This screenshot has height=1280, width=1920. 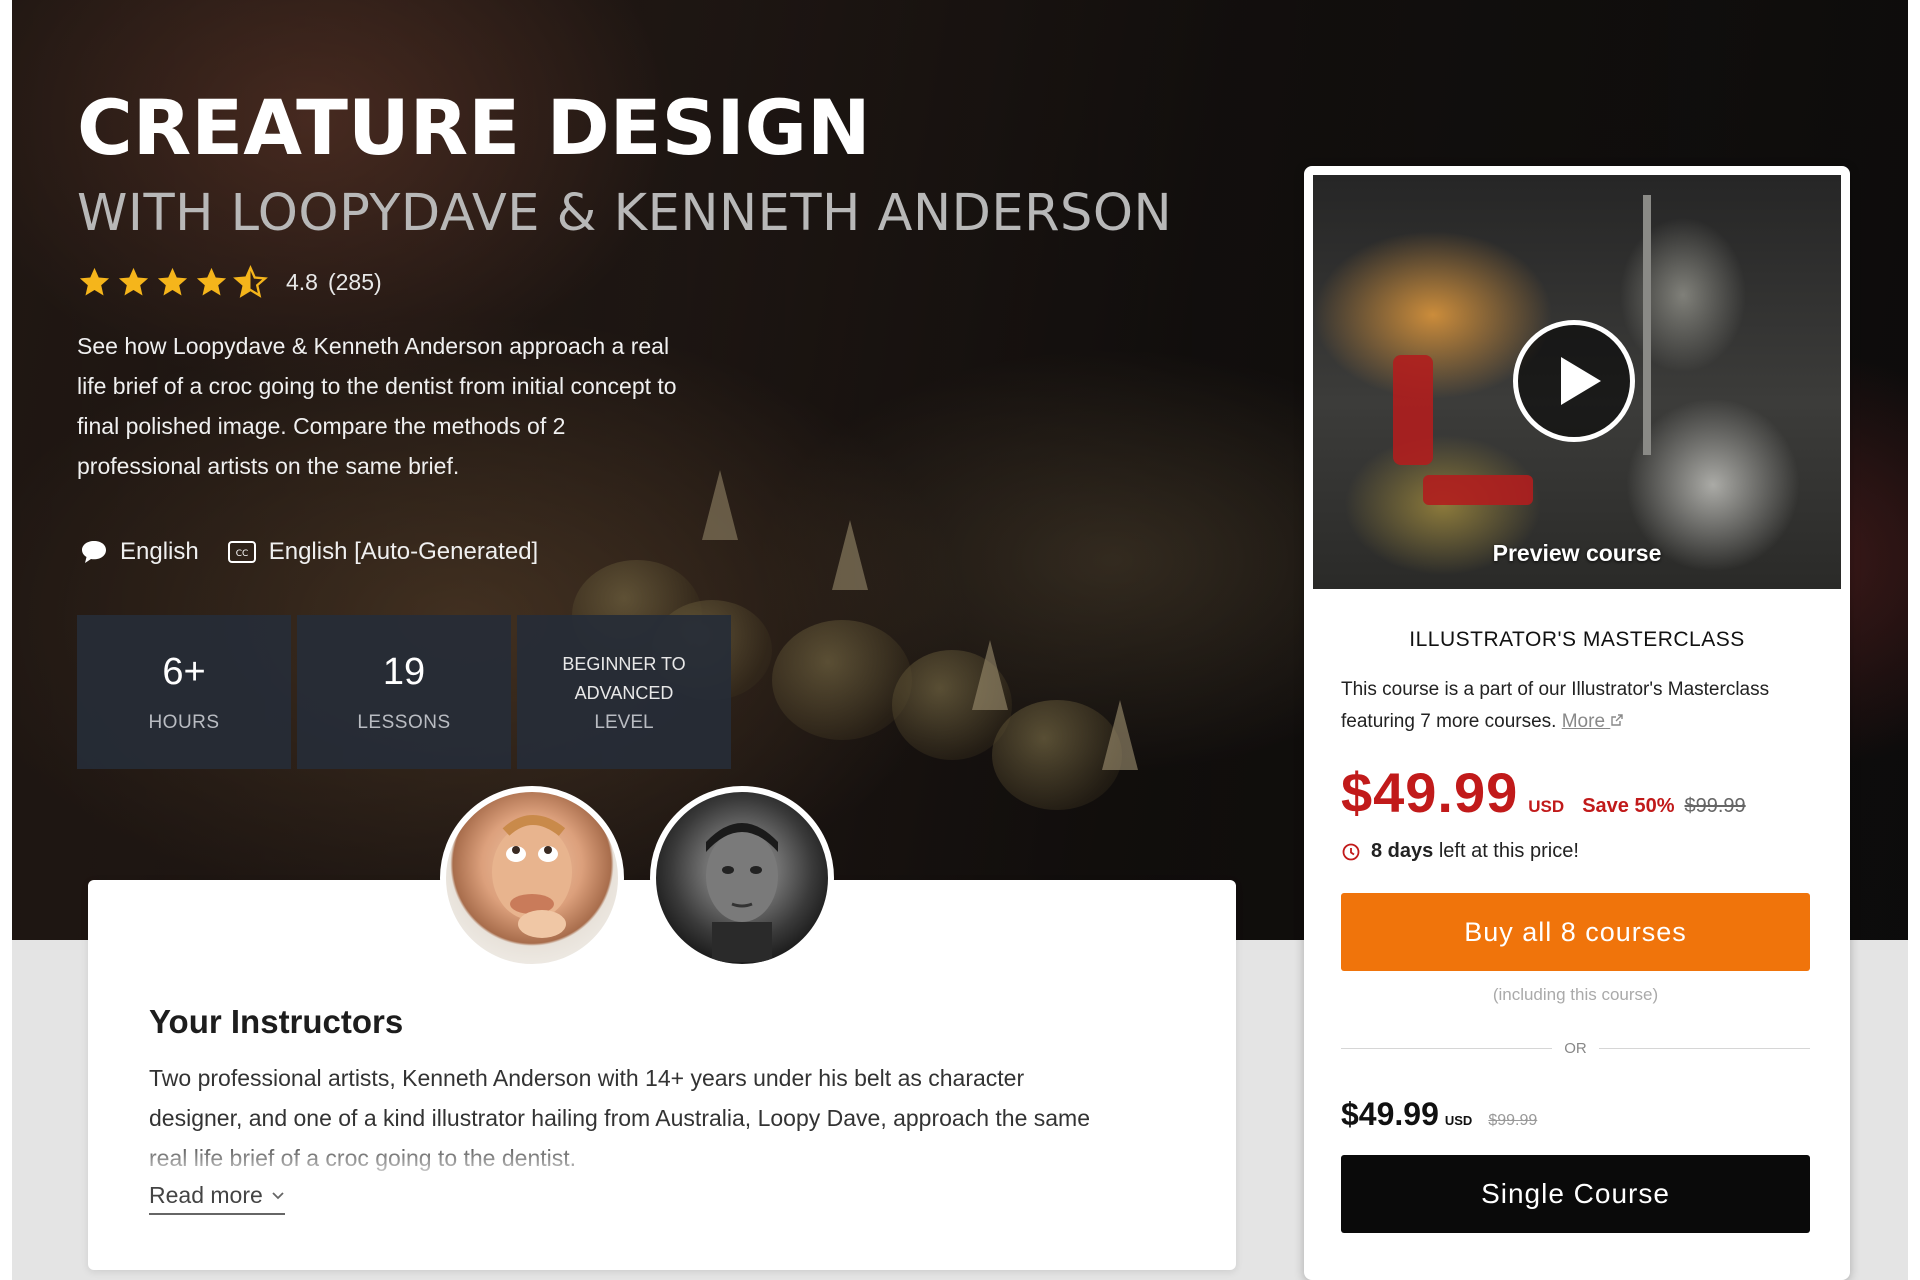 I want to click on deadline-days: 8 days, so click(x=1402, y=851).